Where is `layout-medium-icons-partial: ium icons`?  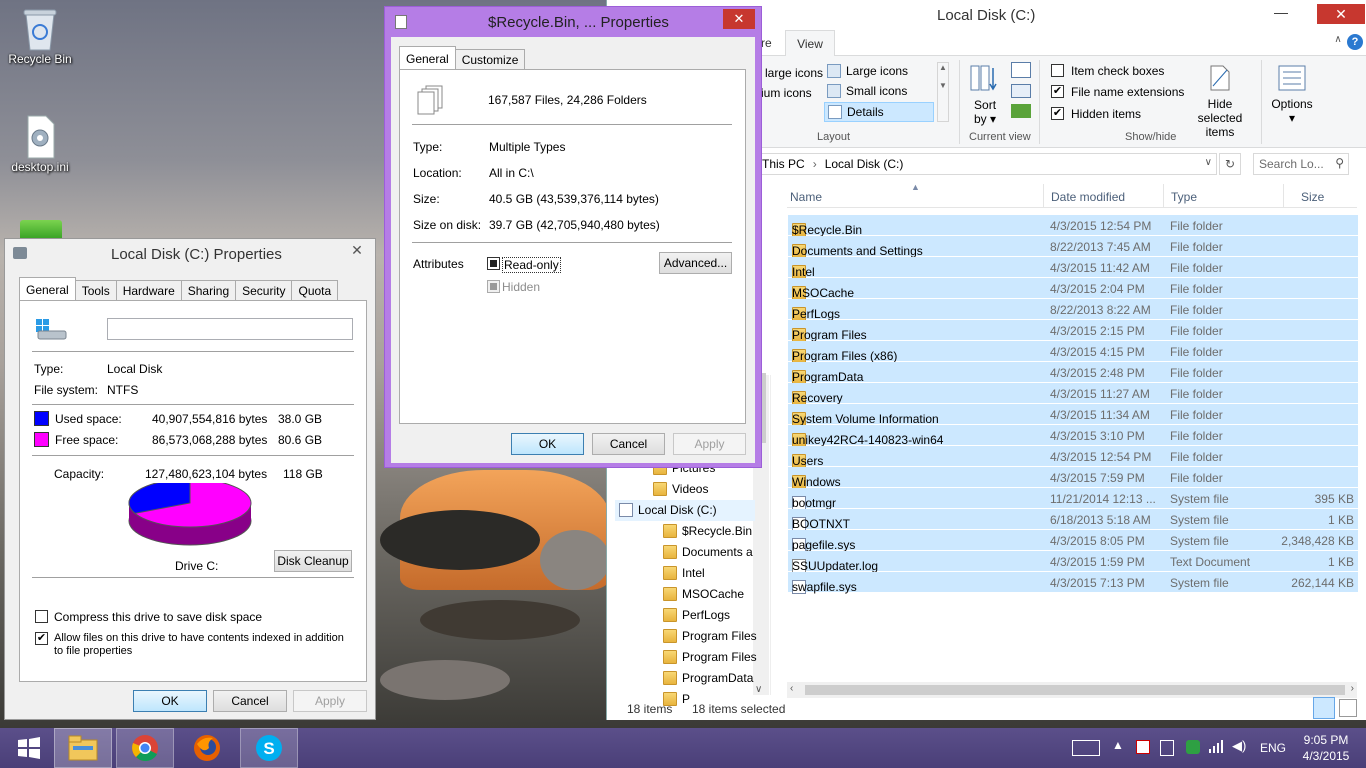
layout-medium-icons-partial: ium icons is located at coordinates (786, 93).